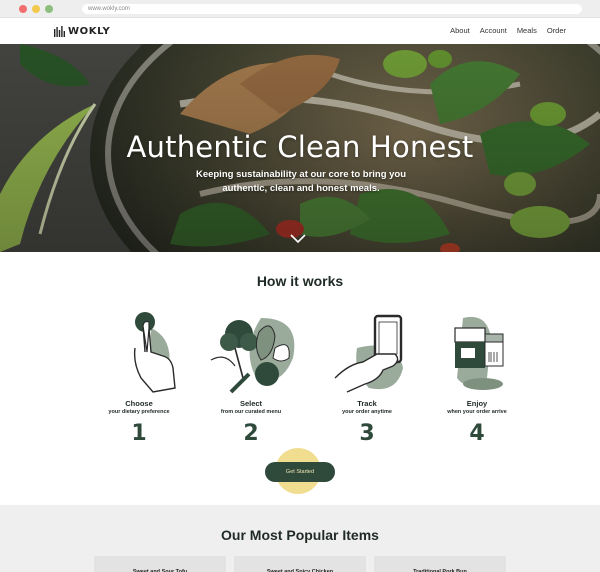 The image size is (600, 572). I want to click on step-select: Select from our curated menu 2, so click(251, 377).